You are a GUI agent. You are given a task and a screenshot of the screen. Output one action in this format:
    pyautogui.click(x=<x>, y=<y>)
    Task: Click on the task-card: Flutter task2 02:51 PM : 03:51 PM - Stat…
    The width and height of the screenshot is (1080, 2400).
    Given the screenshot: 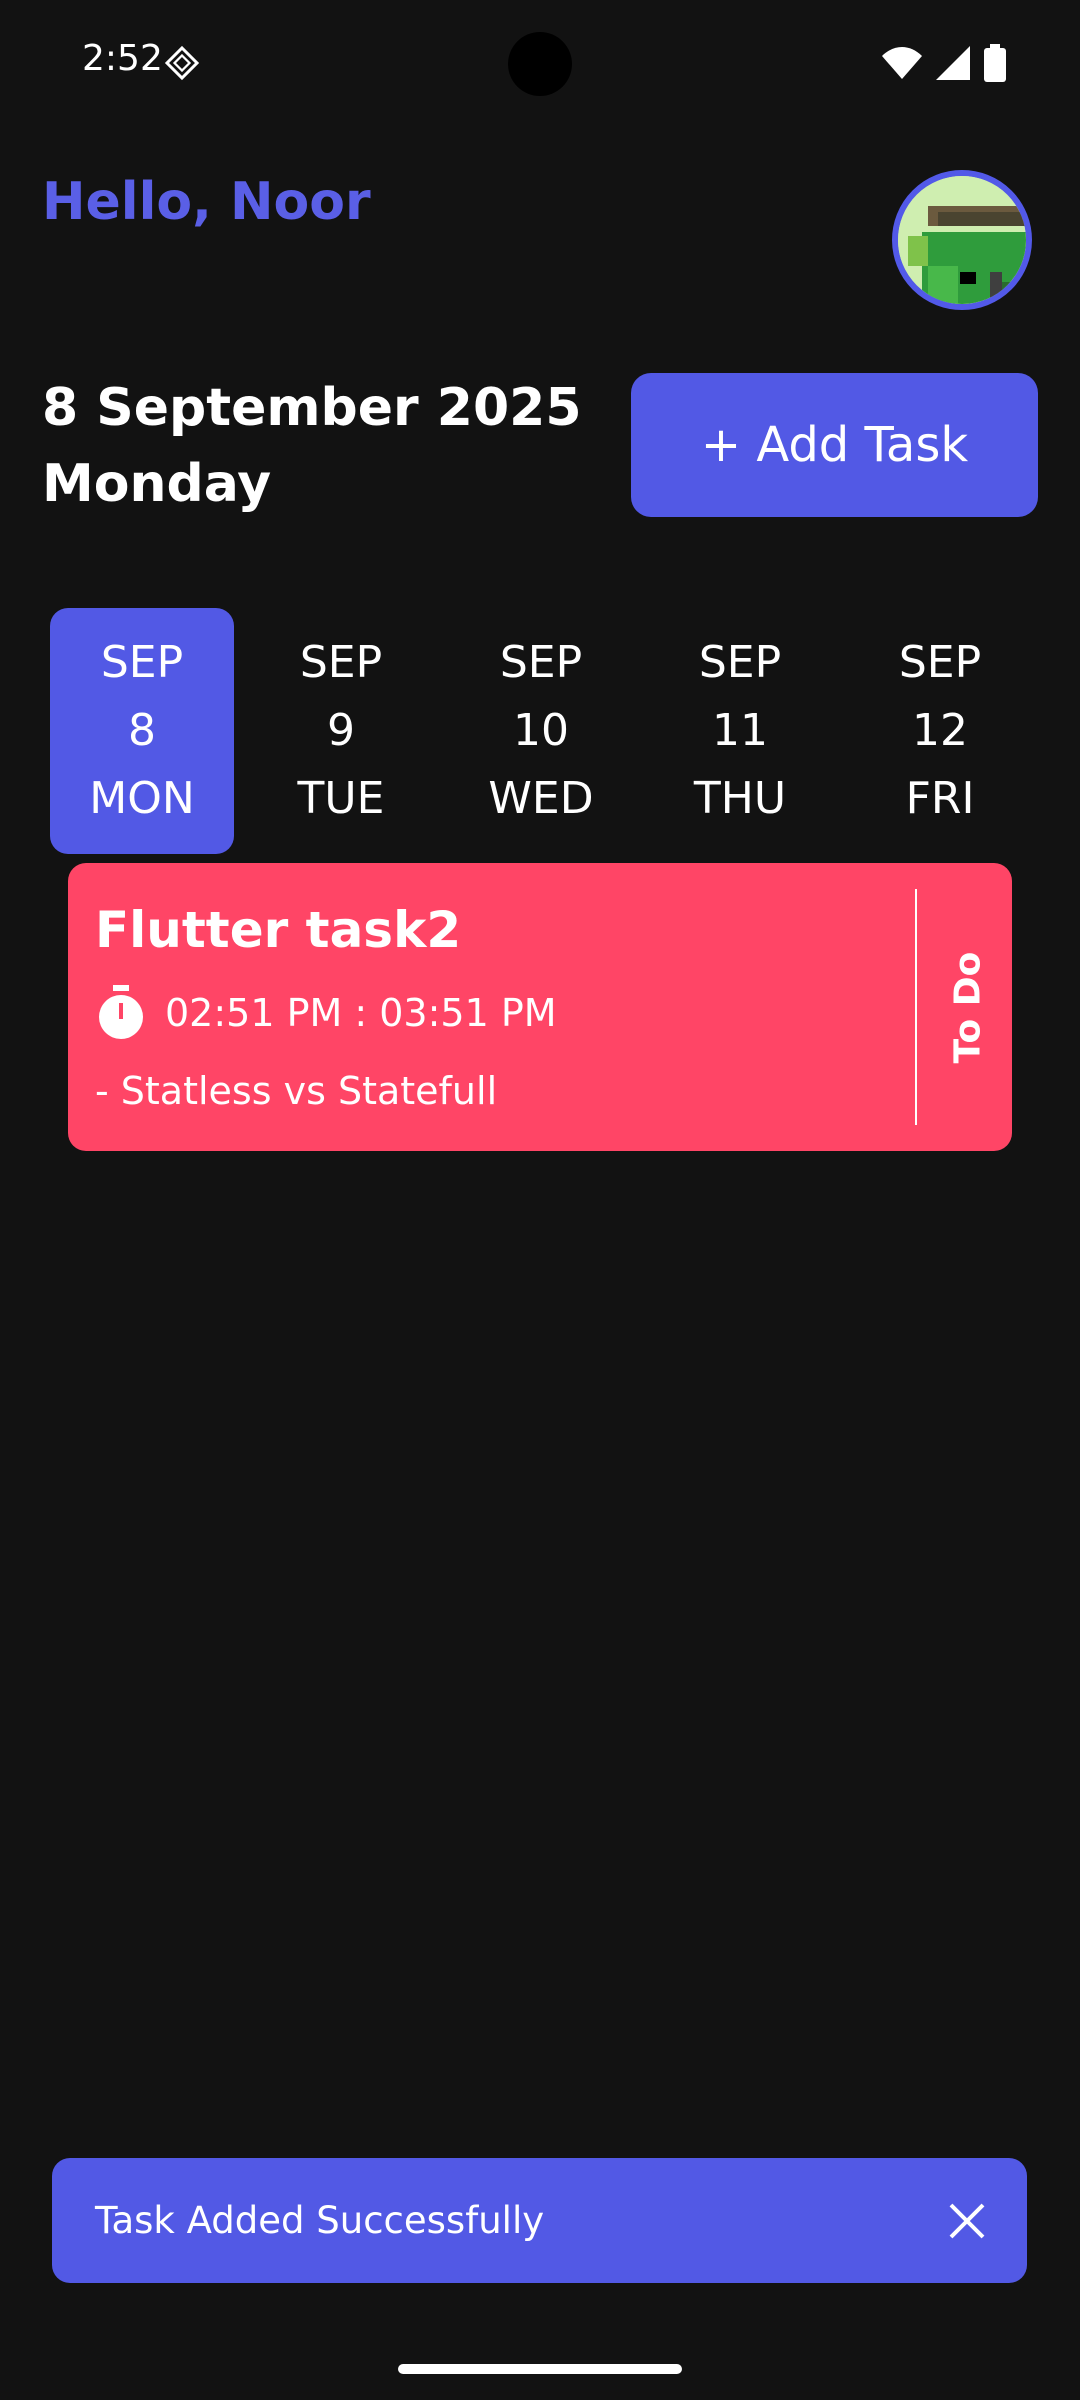 What is the action you would take?
    pyautogui.click(x=540, y=1007)
    